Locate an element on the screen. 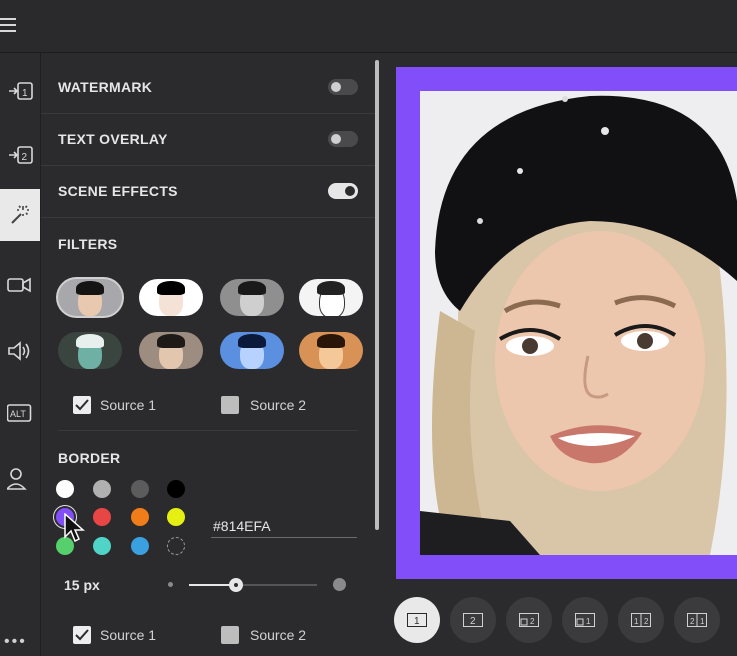 This screenshot has width=737, height=656. swatch-yellow is located at coordinates (176, 517).